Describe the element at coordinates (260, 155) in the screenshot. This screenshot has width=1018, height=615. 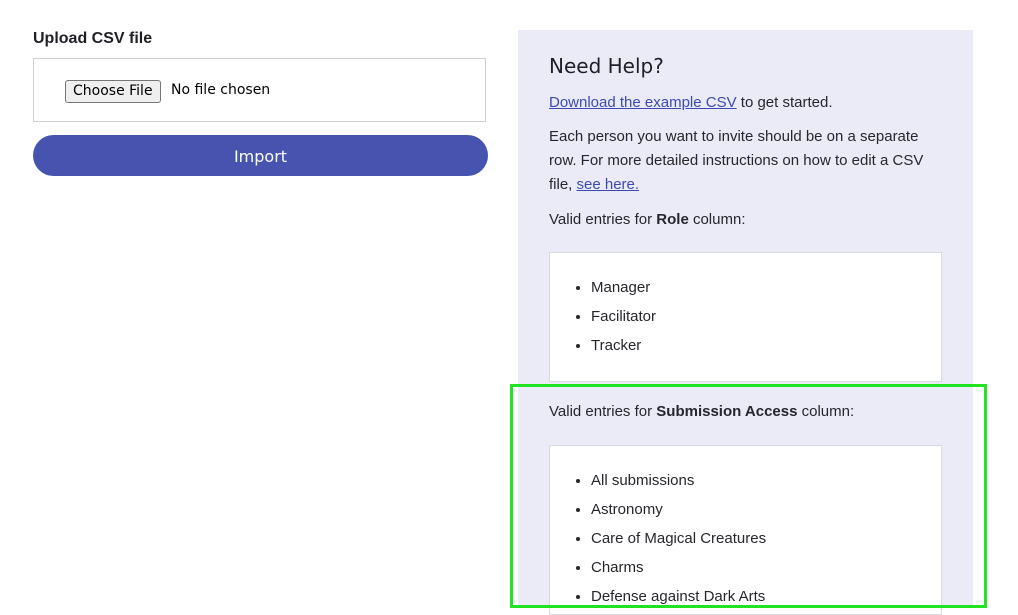
I see `import-button: Import` at that location.